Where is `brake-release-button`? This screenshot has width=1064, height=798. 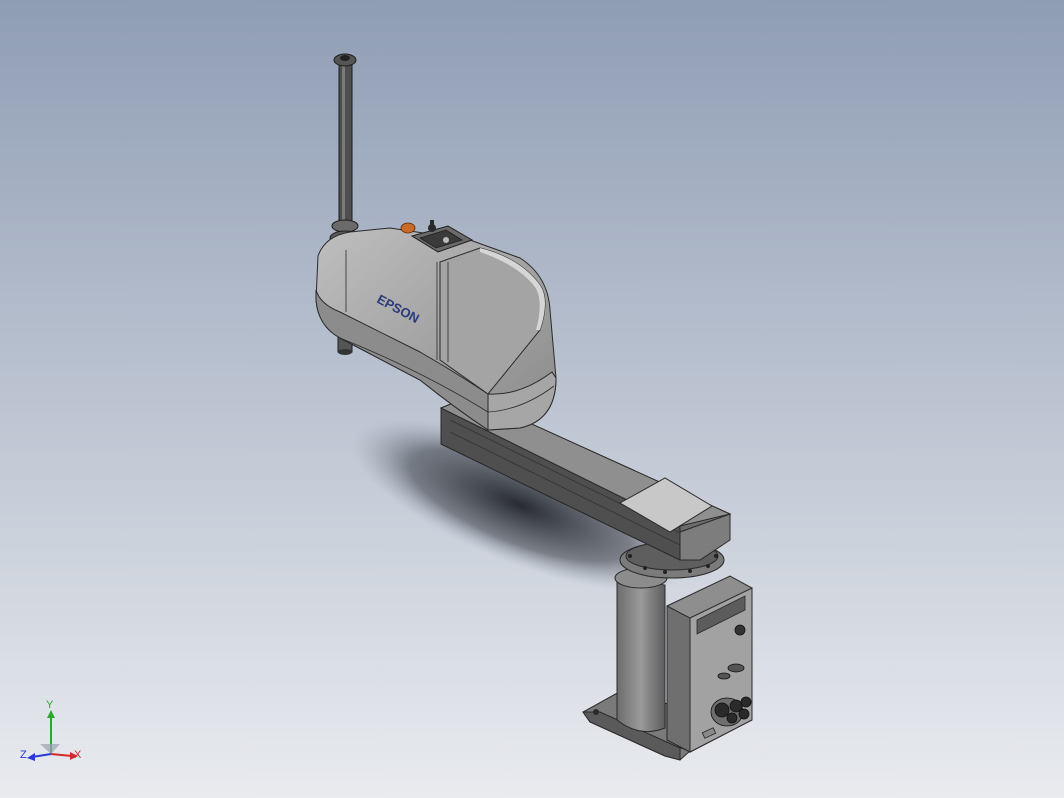
brake-release-button is located at coordinates (408, 228).